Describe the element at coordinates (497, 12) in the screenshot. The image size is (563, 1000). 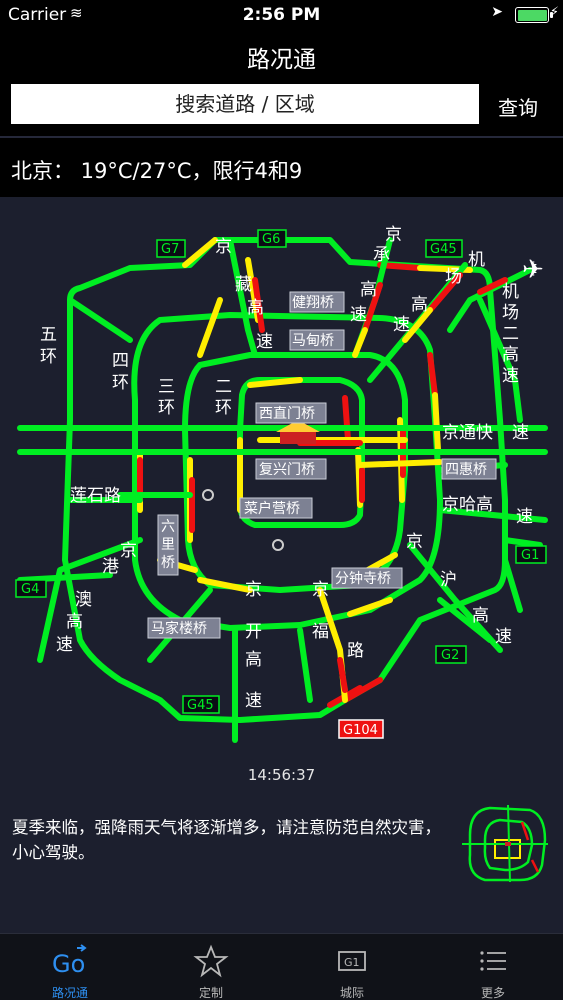
I see `location-arrow-icon: ➤` at that location.